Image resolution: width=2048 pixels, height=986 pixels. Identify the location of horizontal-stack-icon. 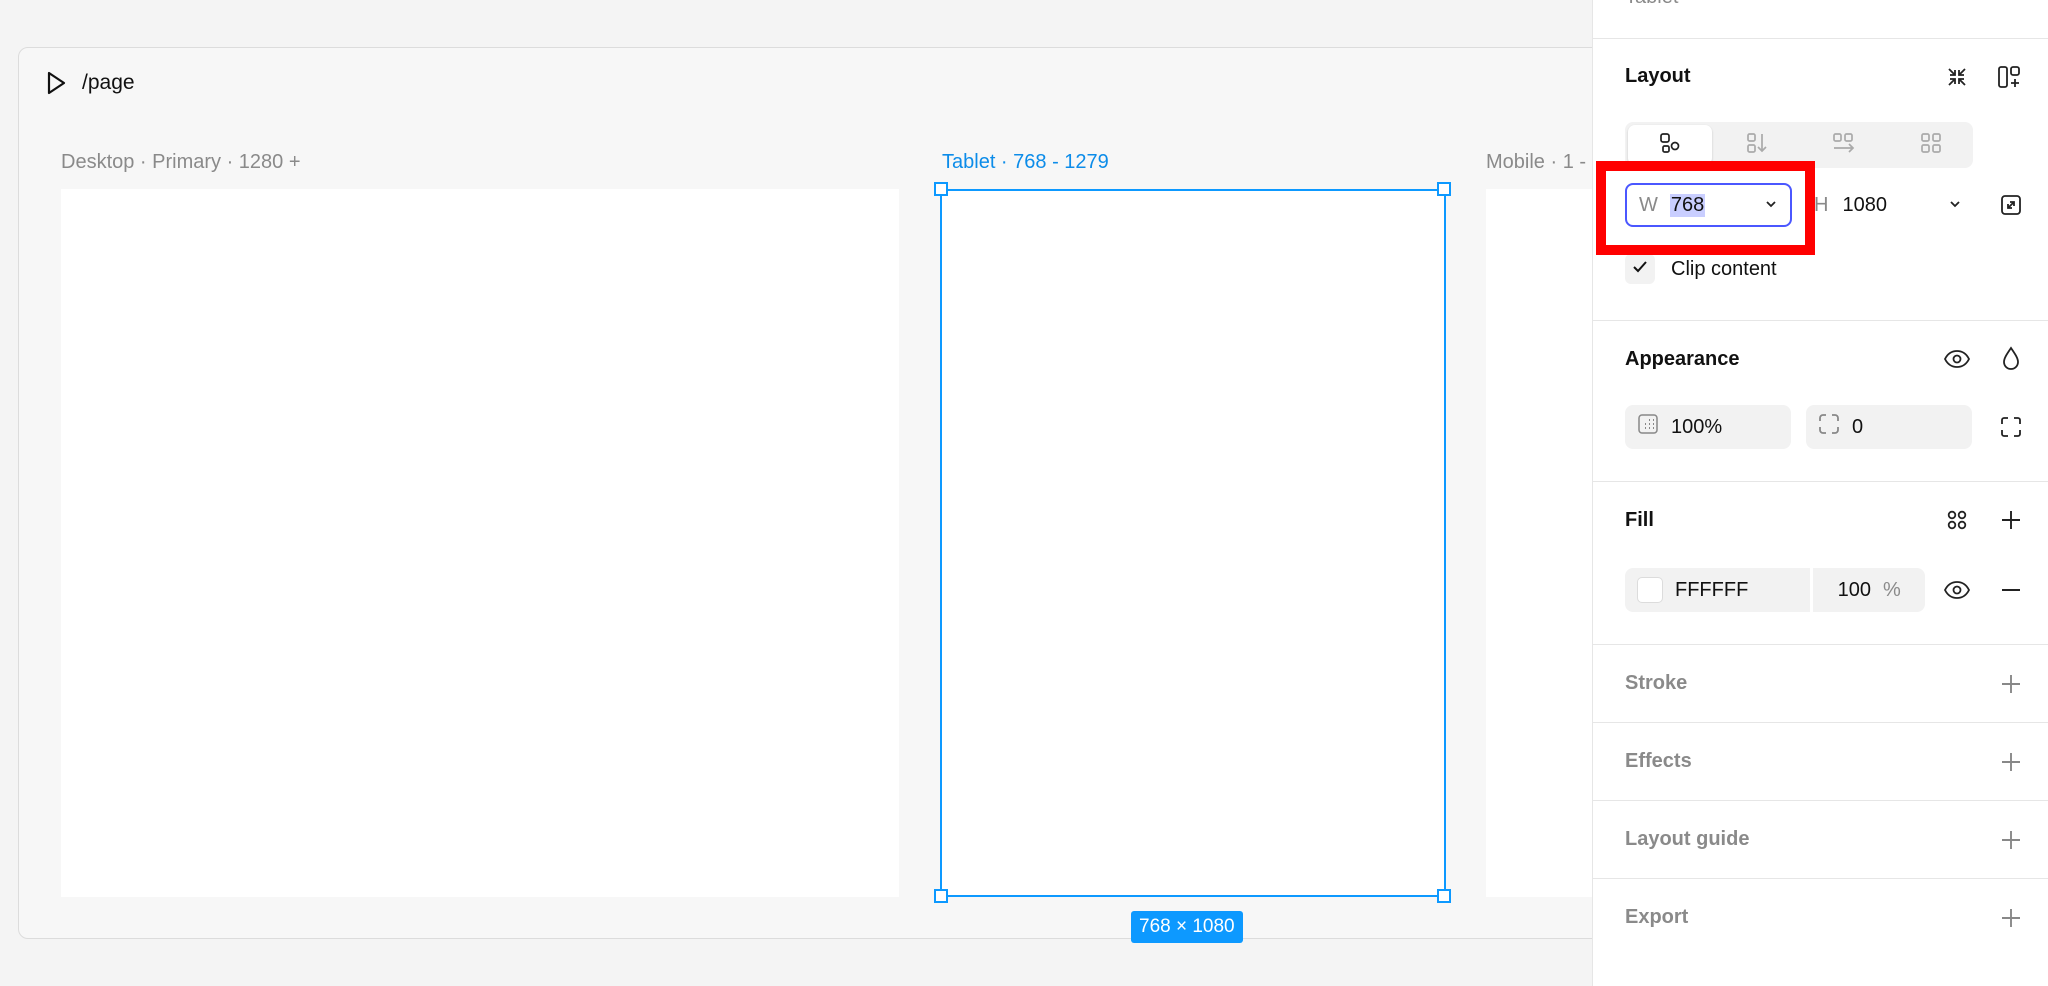
(1844, 145).